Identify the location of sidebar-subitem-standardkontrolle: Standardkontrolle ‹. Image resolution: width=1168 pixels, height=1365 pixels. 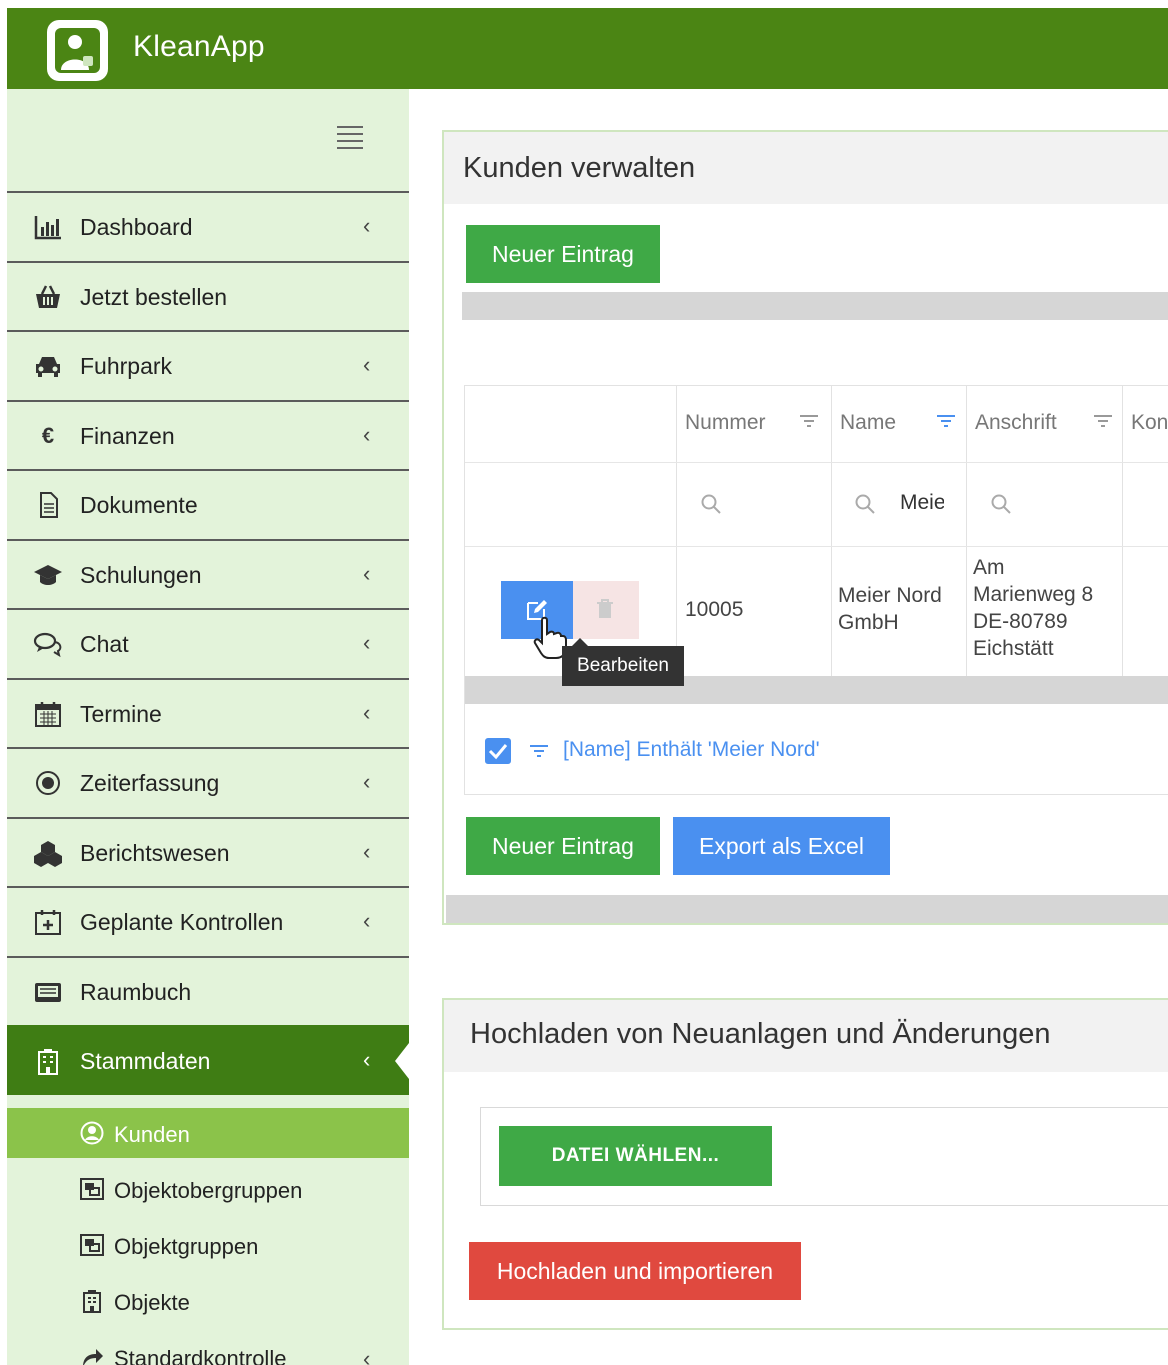
(208, 1348).